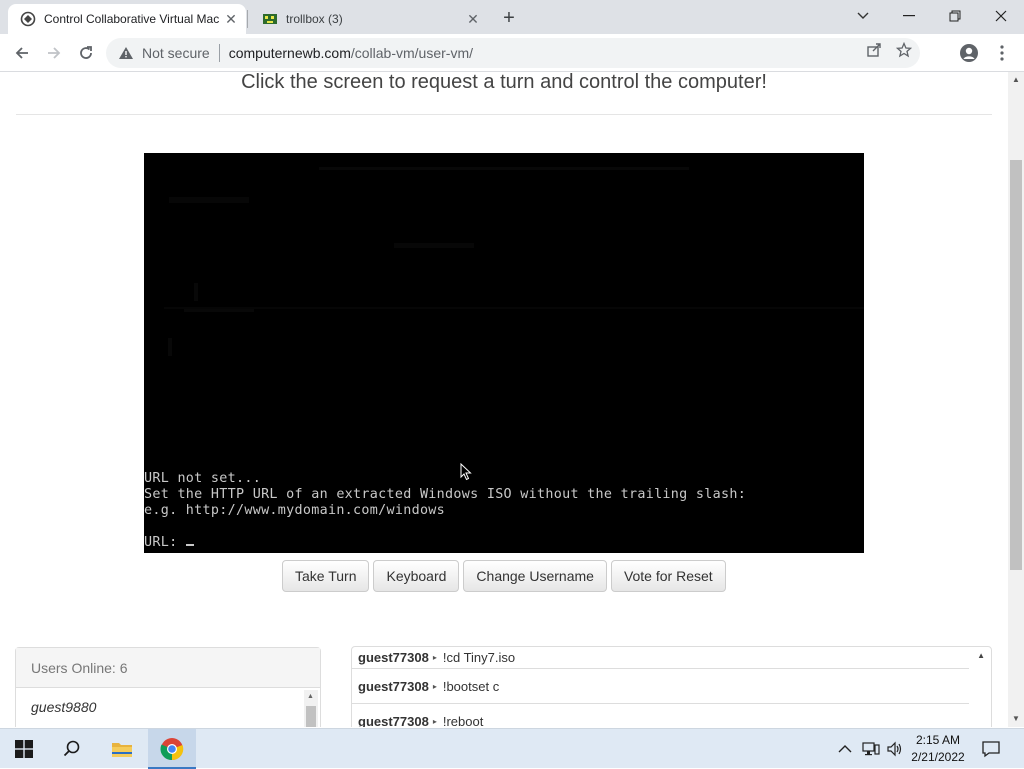 The width and height of the screenshot is (1024, 769). I want to click on show-hidden-icons-chevron-icon, so click(845, 749).